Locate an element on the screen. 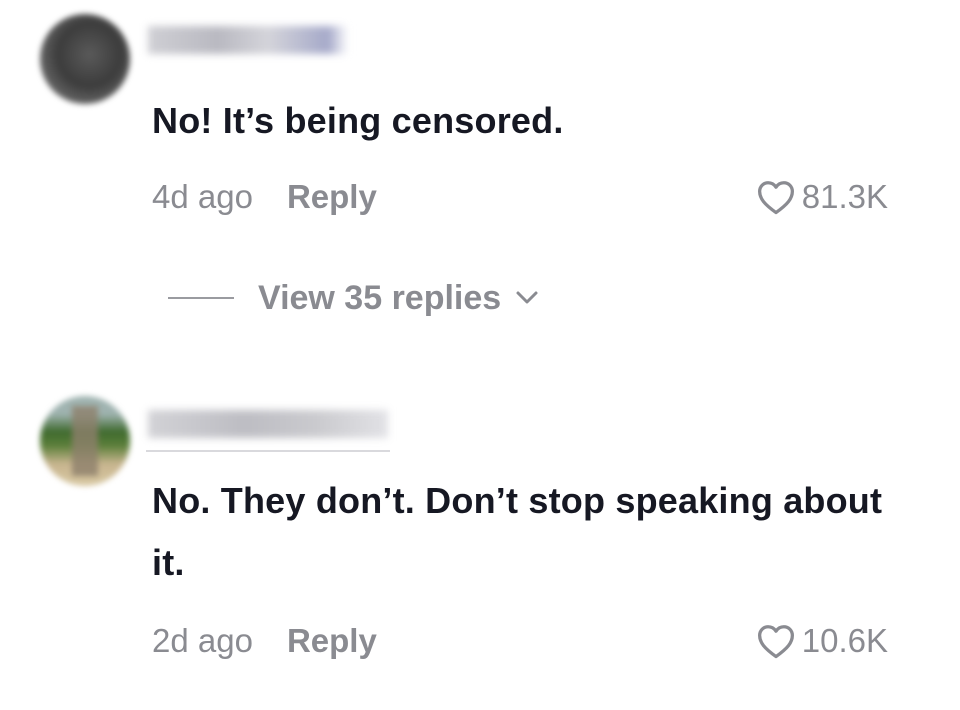  comment-text: No! It’s being censored. is located at coordinates (358, 120).